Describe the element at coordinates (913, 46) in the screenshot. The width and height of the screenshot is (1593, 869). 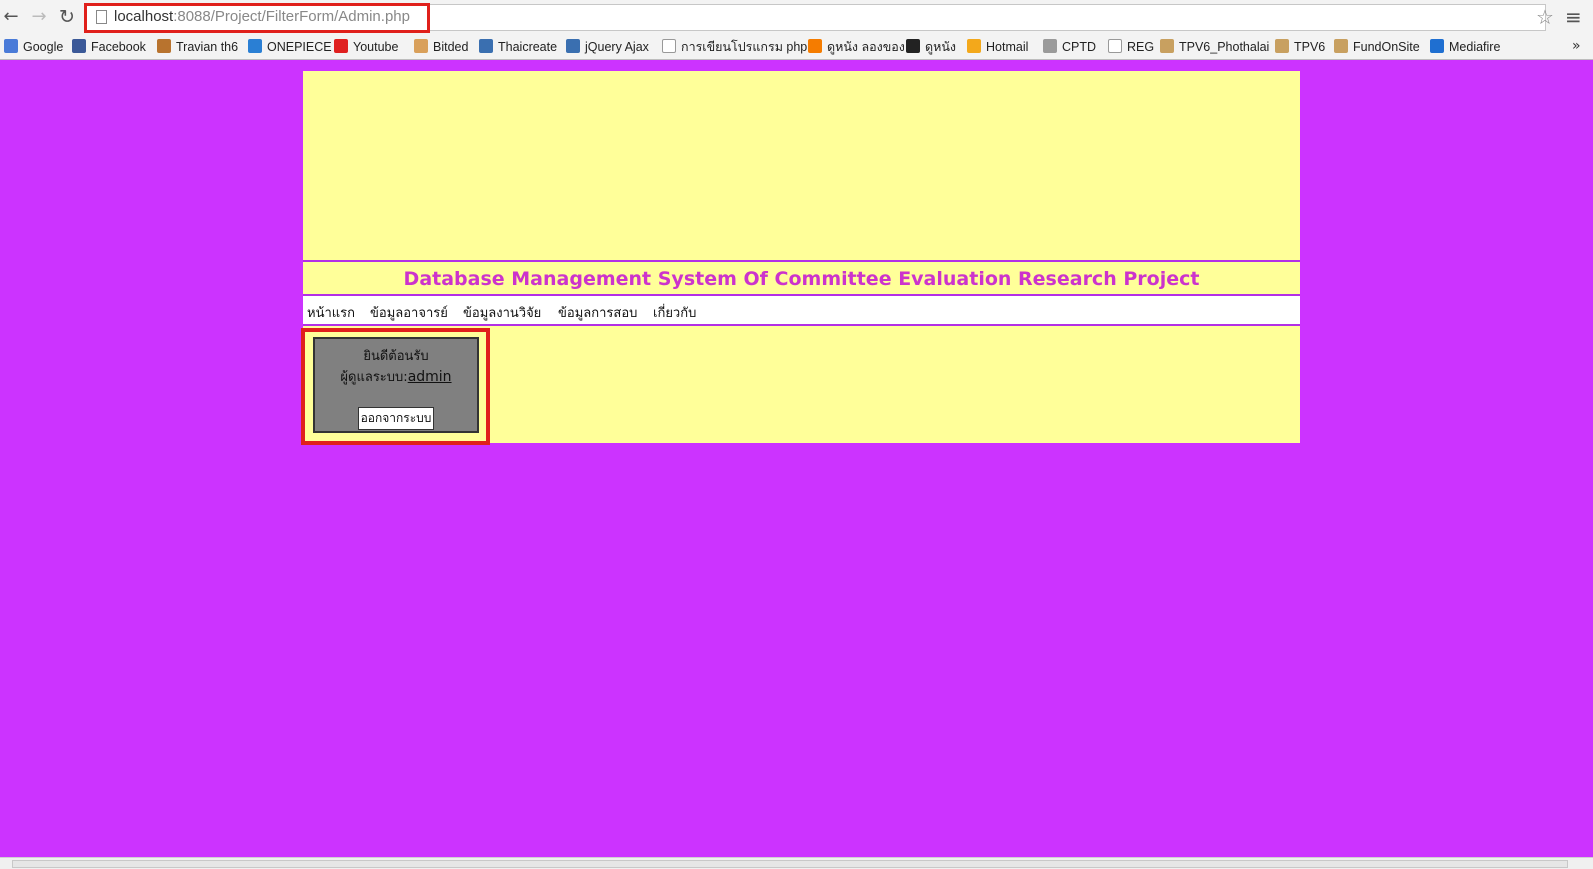
I see `hd-icon` at that location.